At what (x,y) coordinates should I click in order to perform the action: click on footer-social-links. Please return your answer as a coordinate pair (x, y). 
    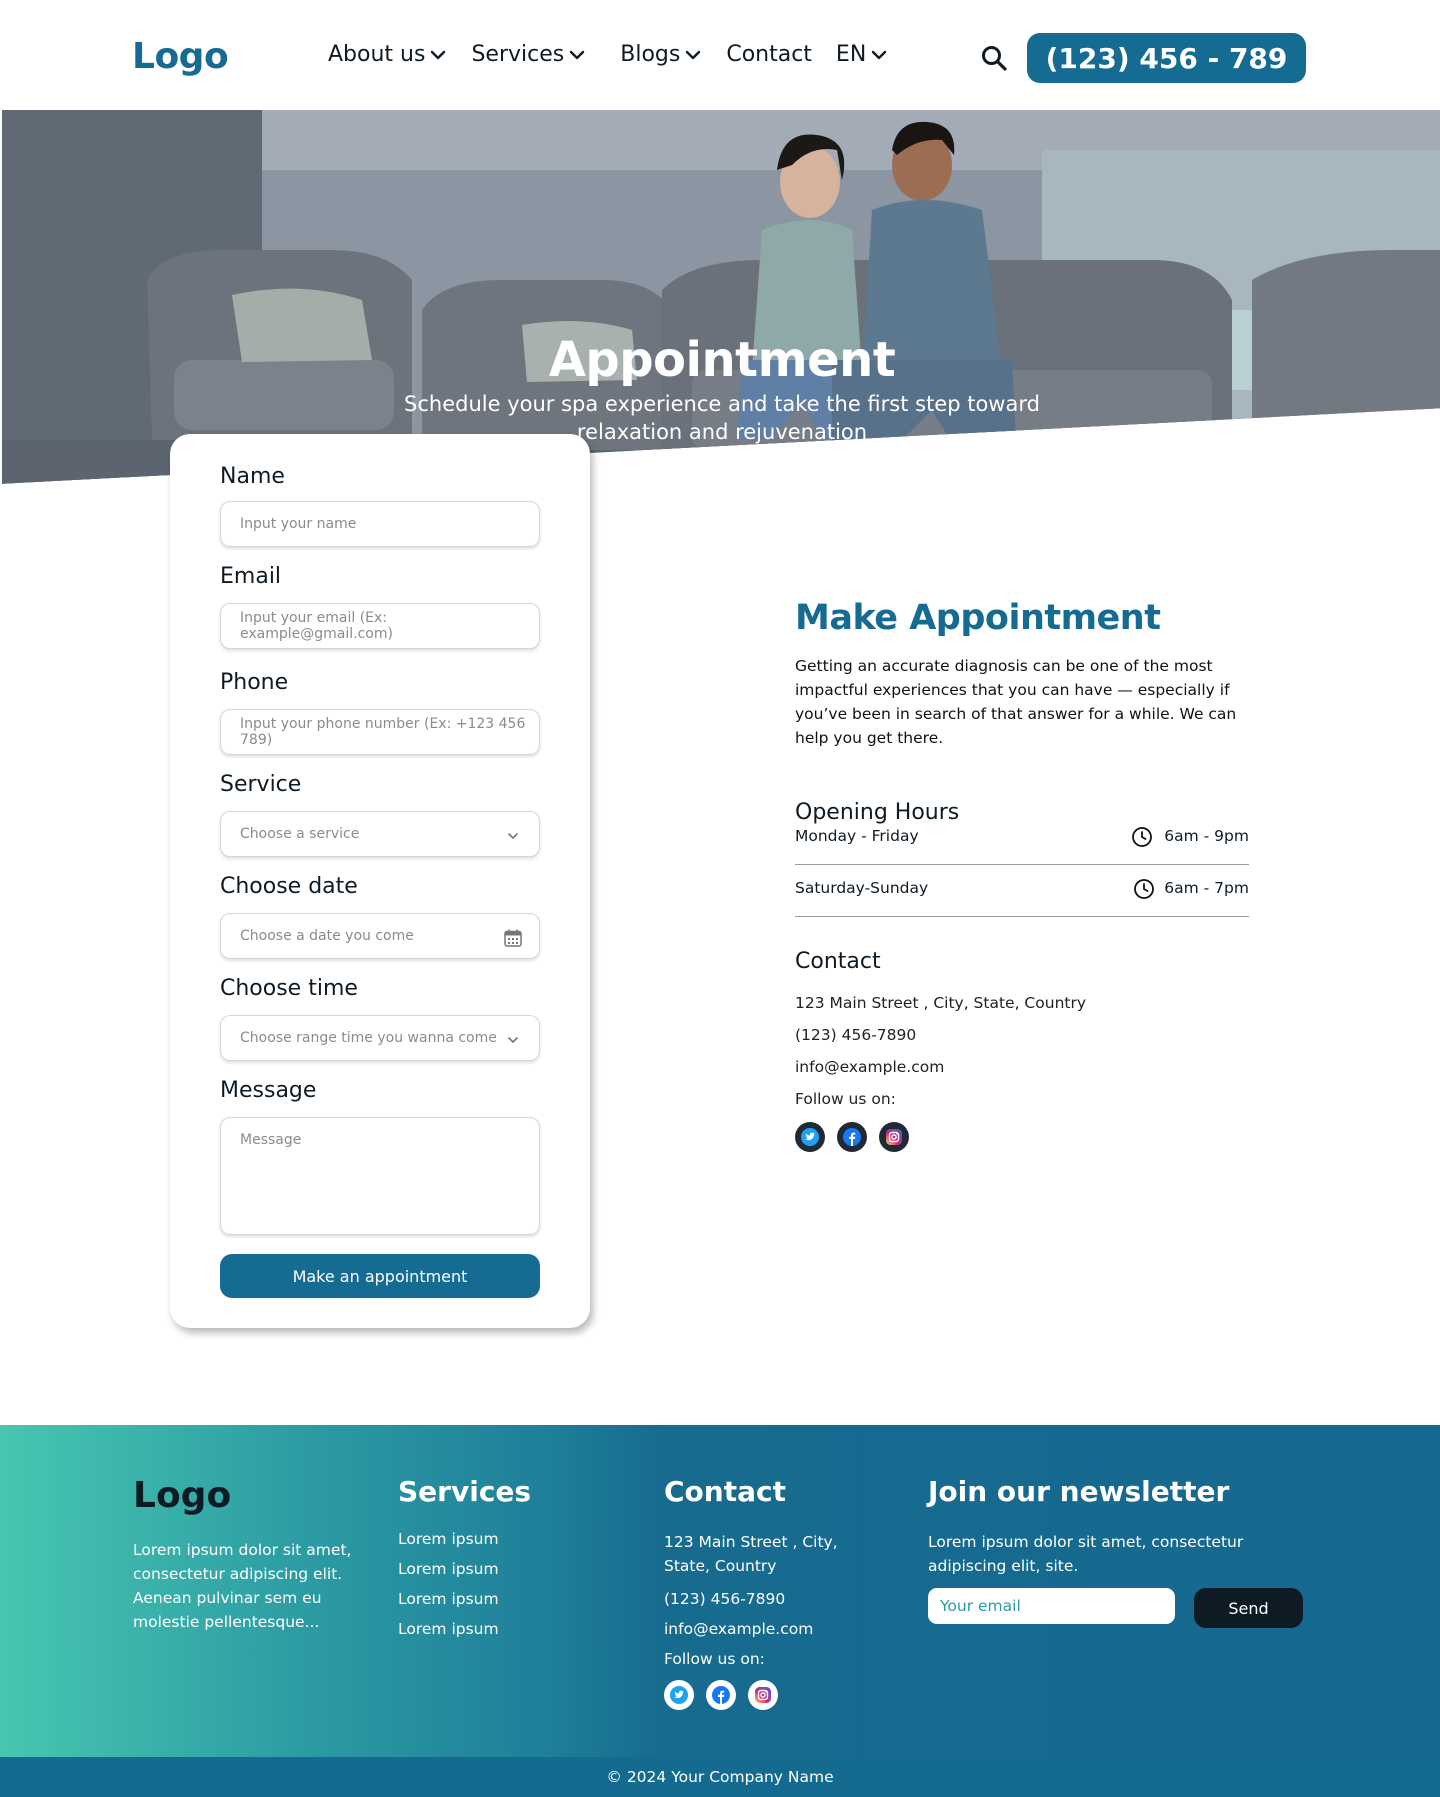
    Looking at the image, I should click on (774, 1695).